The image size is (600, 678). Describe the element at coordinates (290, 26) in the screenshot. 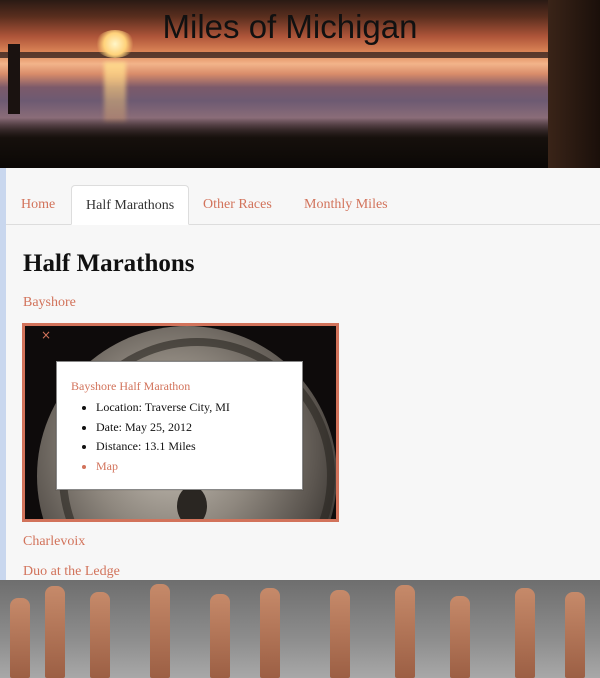

I see `site-title: Miles of Michigan` at that location.